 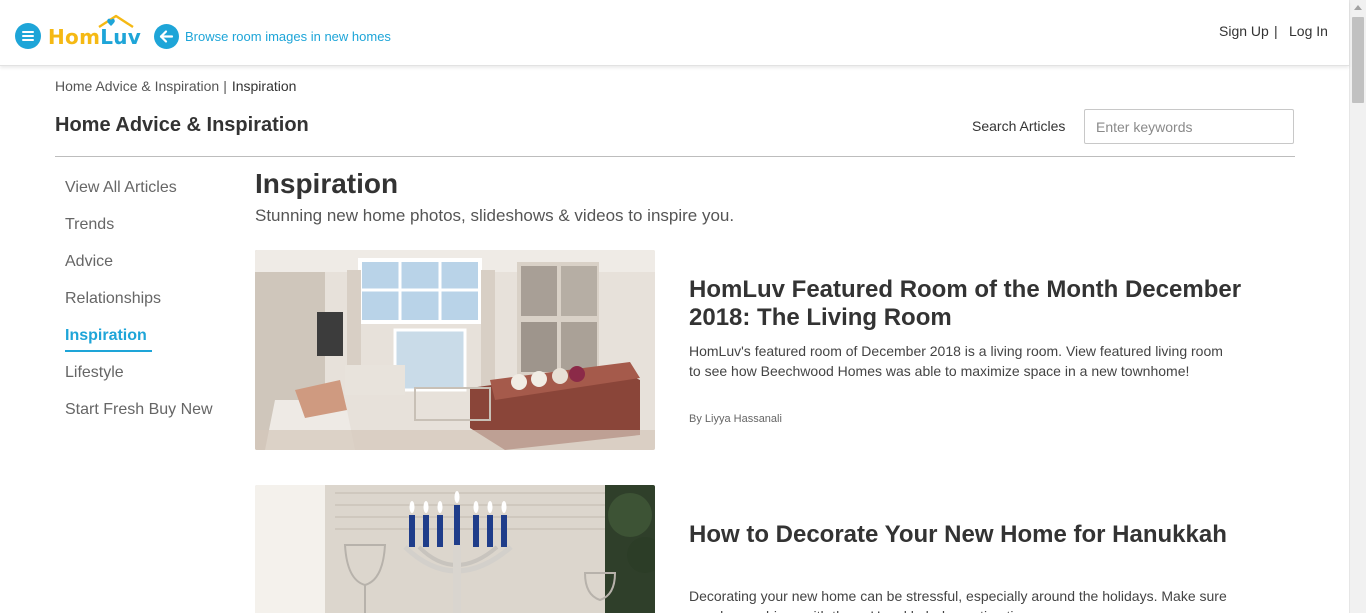 I want to click on breadcrumb: Home Advice & Inspiration | Inspiration, so click(x=175, y=86).